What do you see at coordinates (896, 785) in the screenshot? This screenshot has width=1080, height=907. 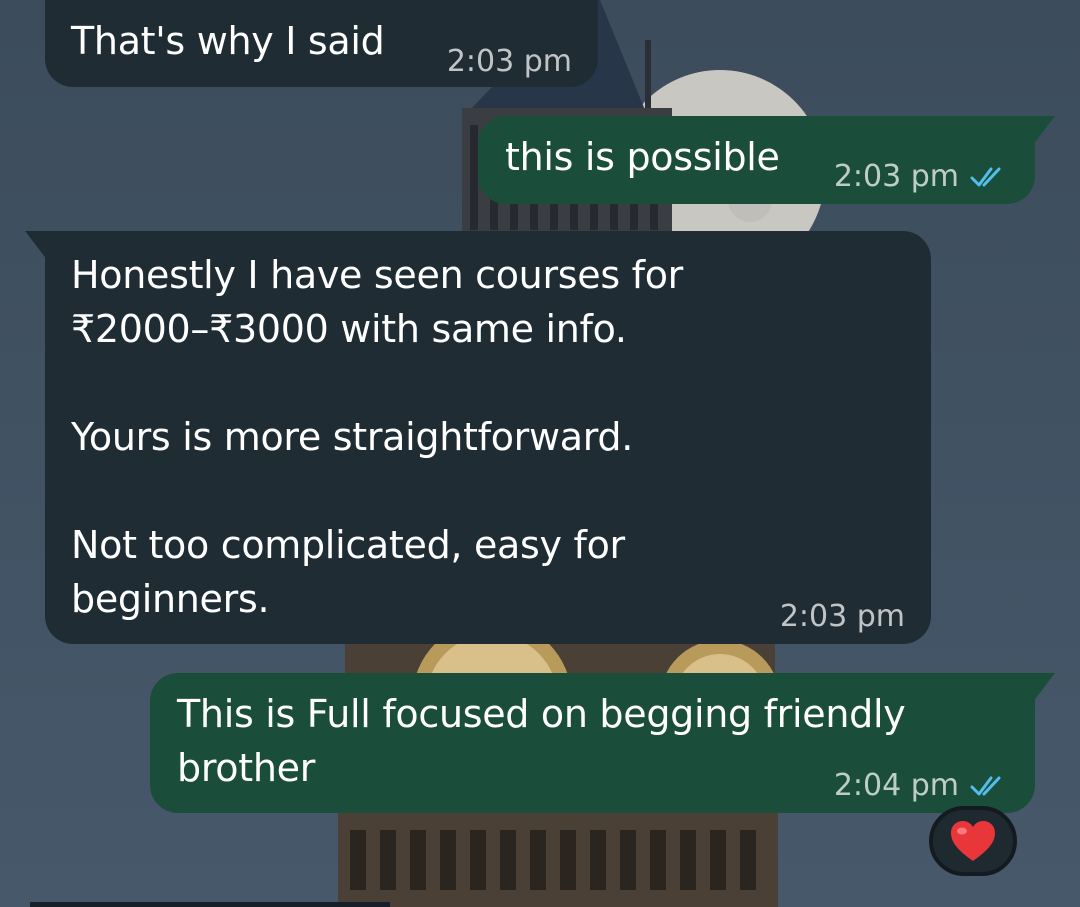 I see `message-time: 2:04 pm` at bounding box center [896, 785].